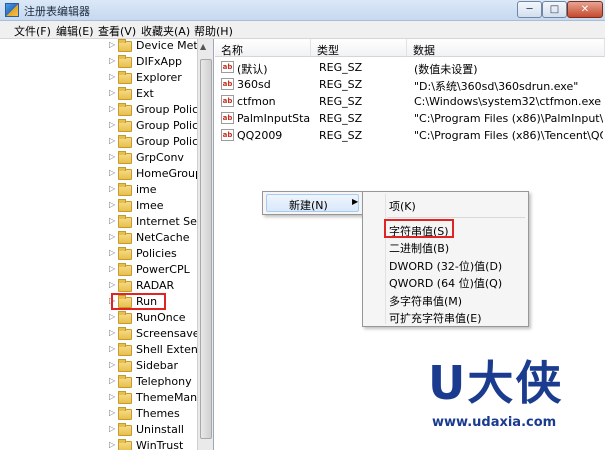  I want to click on value-name: (默认), so click(252, 69).